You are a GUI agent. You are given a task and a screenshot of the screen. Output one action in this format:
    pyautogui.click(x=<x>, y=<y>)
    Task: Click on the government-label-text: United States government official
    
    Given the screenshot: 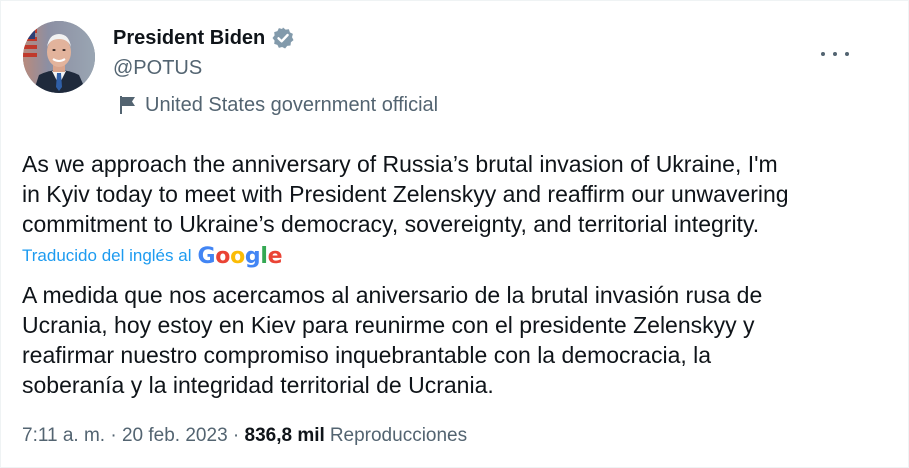 What is the action you would take?
    pyautogui.click(x=292, y=104)
    